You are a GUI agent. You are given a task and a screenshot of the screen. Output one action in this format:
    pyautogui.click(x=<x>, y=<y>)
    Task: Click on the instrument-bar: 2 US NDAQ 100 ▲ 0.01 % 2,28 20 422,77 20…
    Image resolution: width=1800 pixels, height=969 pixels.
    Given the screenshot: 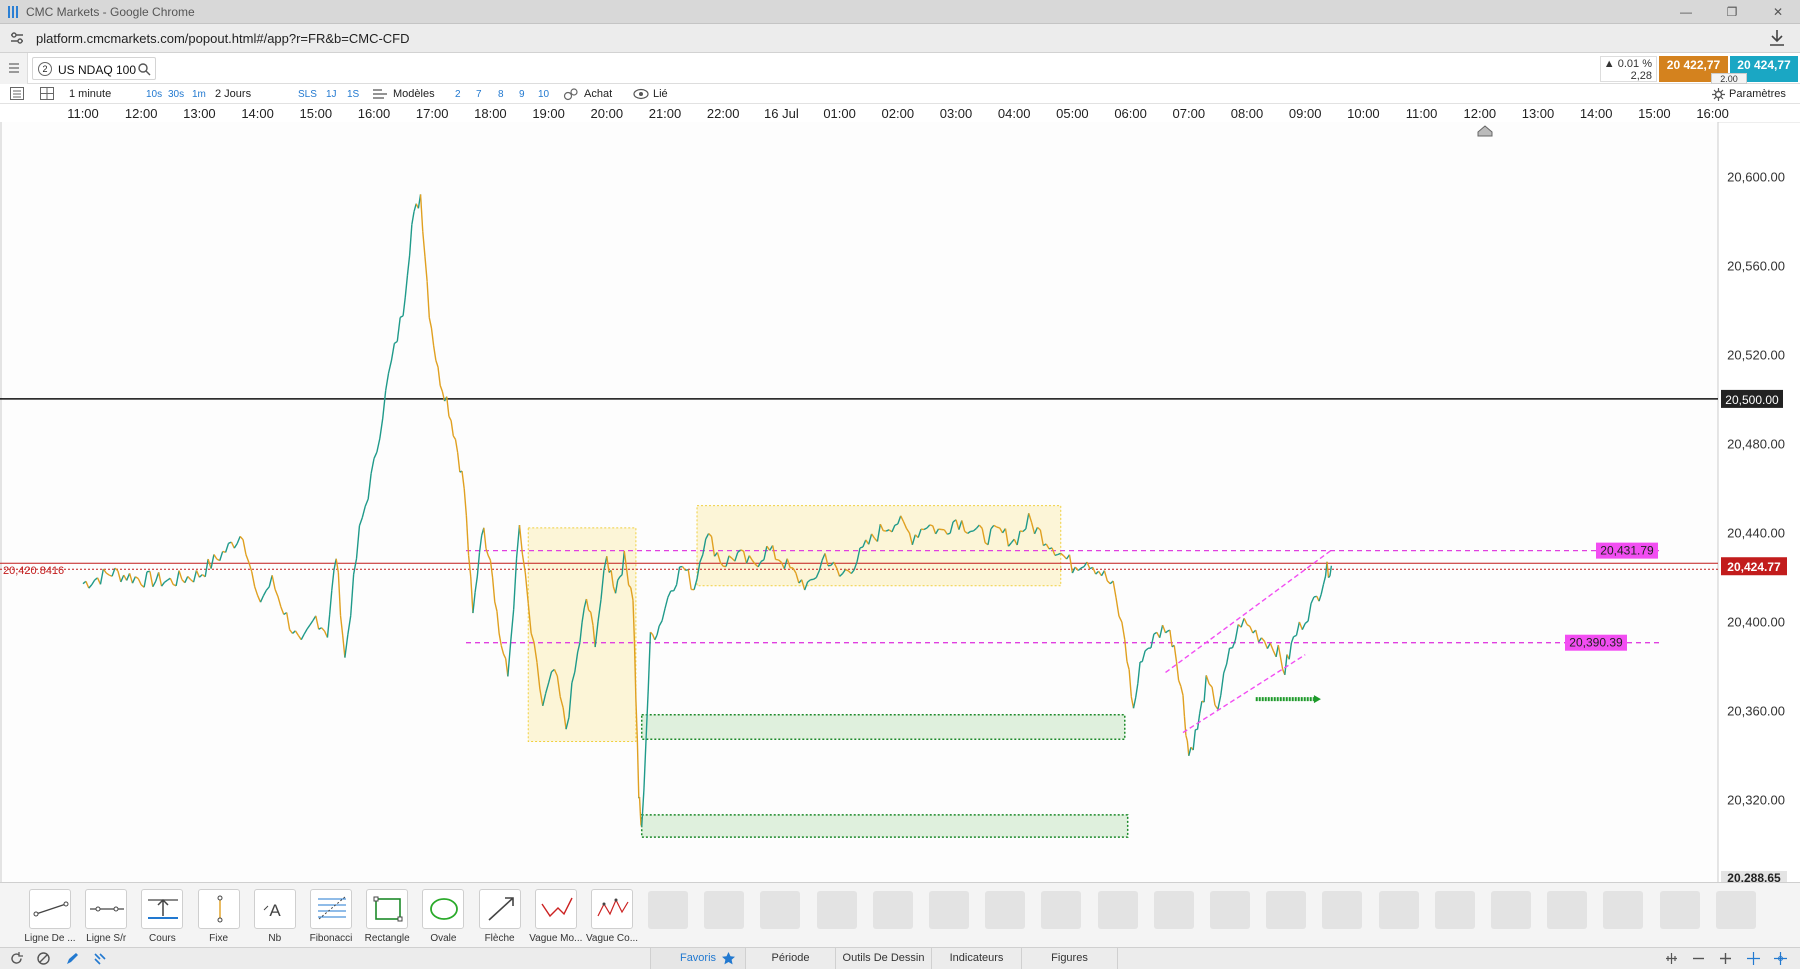 What is the action you would take?
    pyautogui.click(x=900, y=68)
    